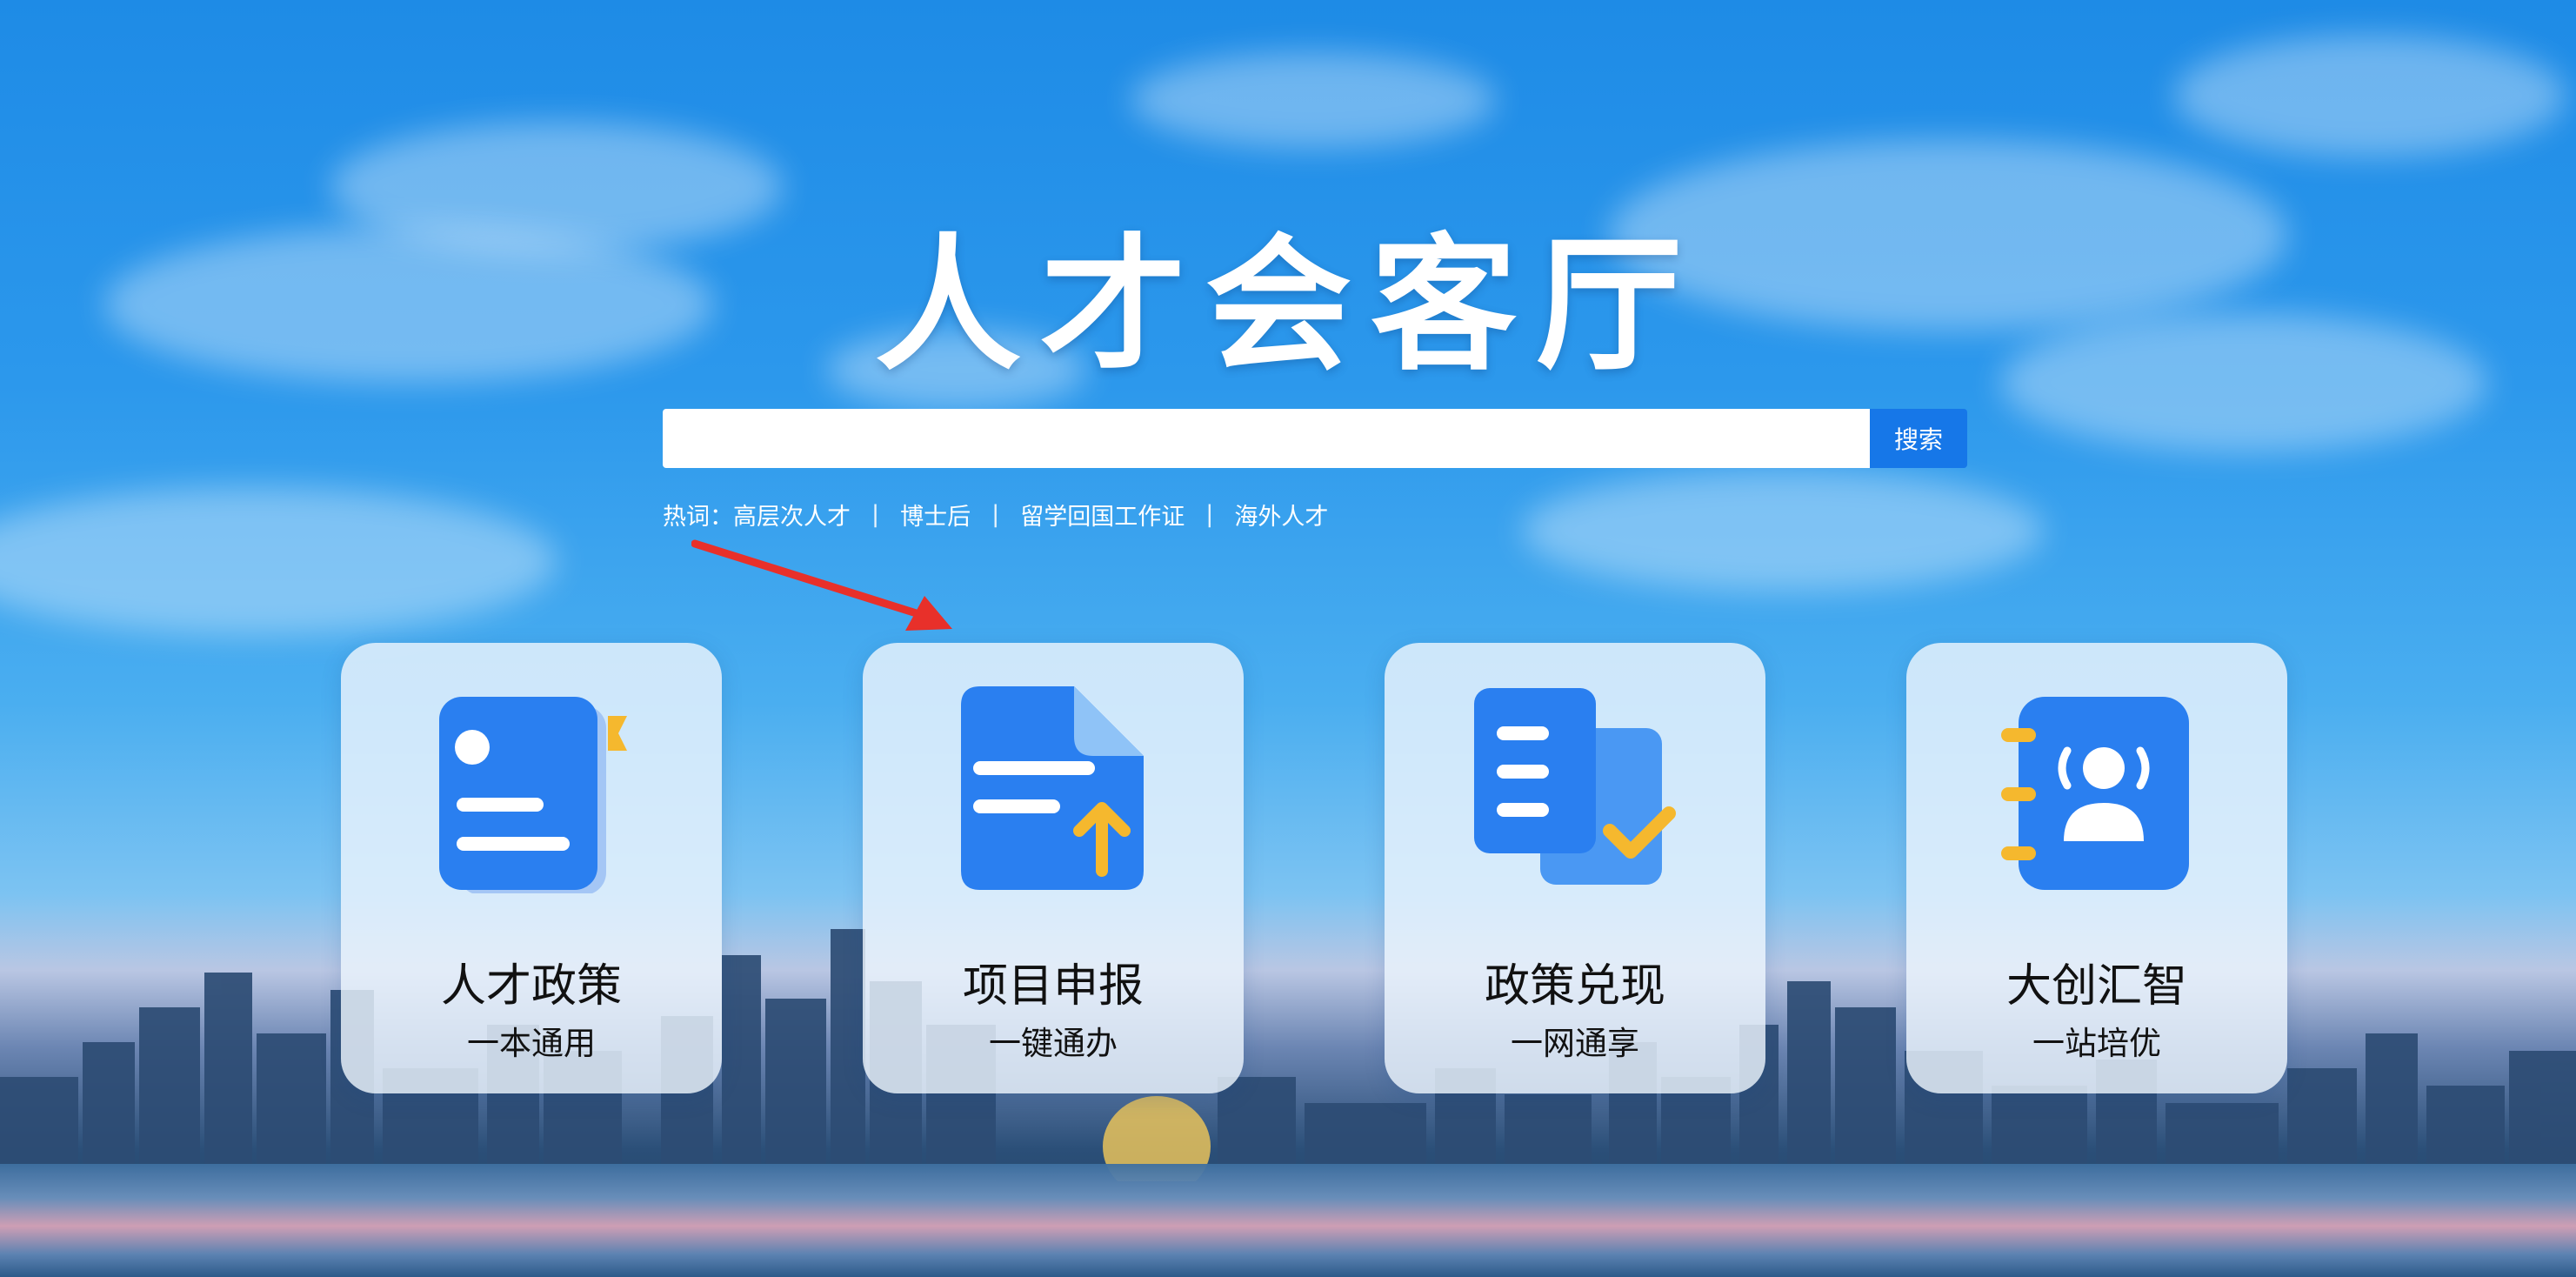 The height and width of the screenshot is (1277, 2576). What do you see at coordinates (792, 515) in the screenshot?
I see `hotword-link: 高层次人才` at bounding box center [792, 515].